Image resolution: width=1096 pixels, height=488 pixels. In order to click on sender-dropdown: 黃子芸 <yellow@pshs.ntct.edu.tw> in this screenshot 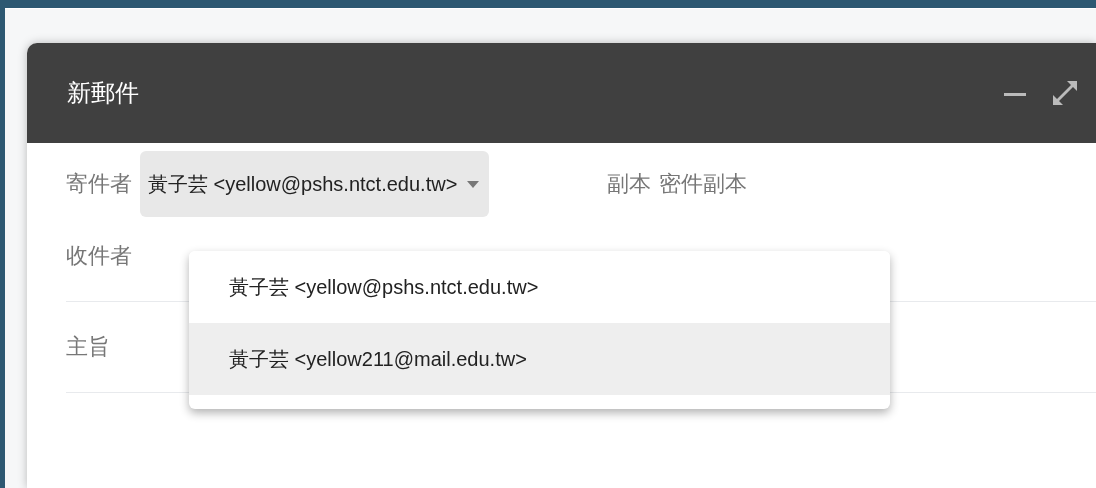, I will do `click(315, 184)`.